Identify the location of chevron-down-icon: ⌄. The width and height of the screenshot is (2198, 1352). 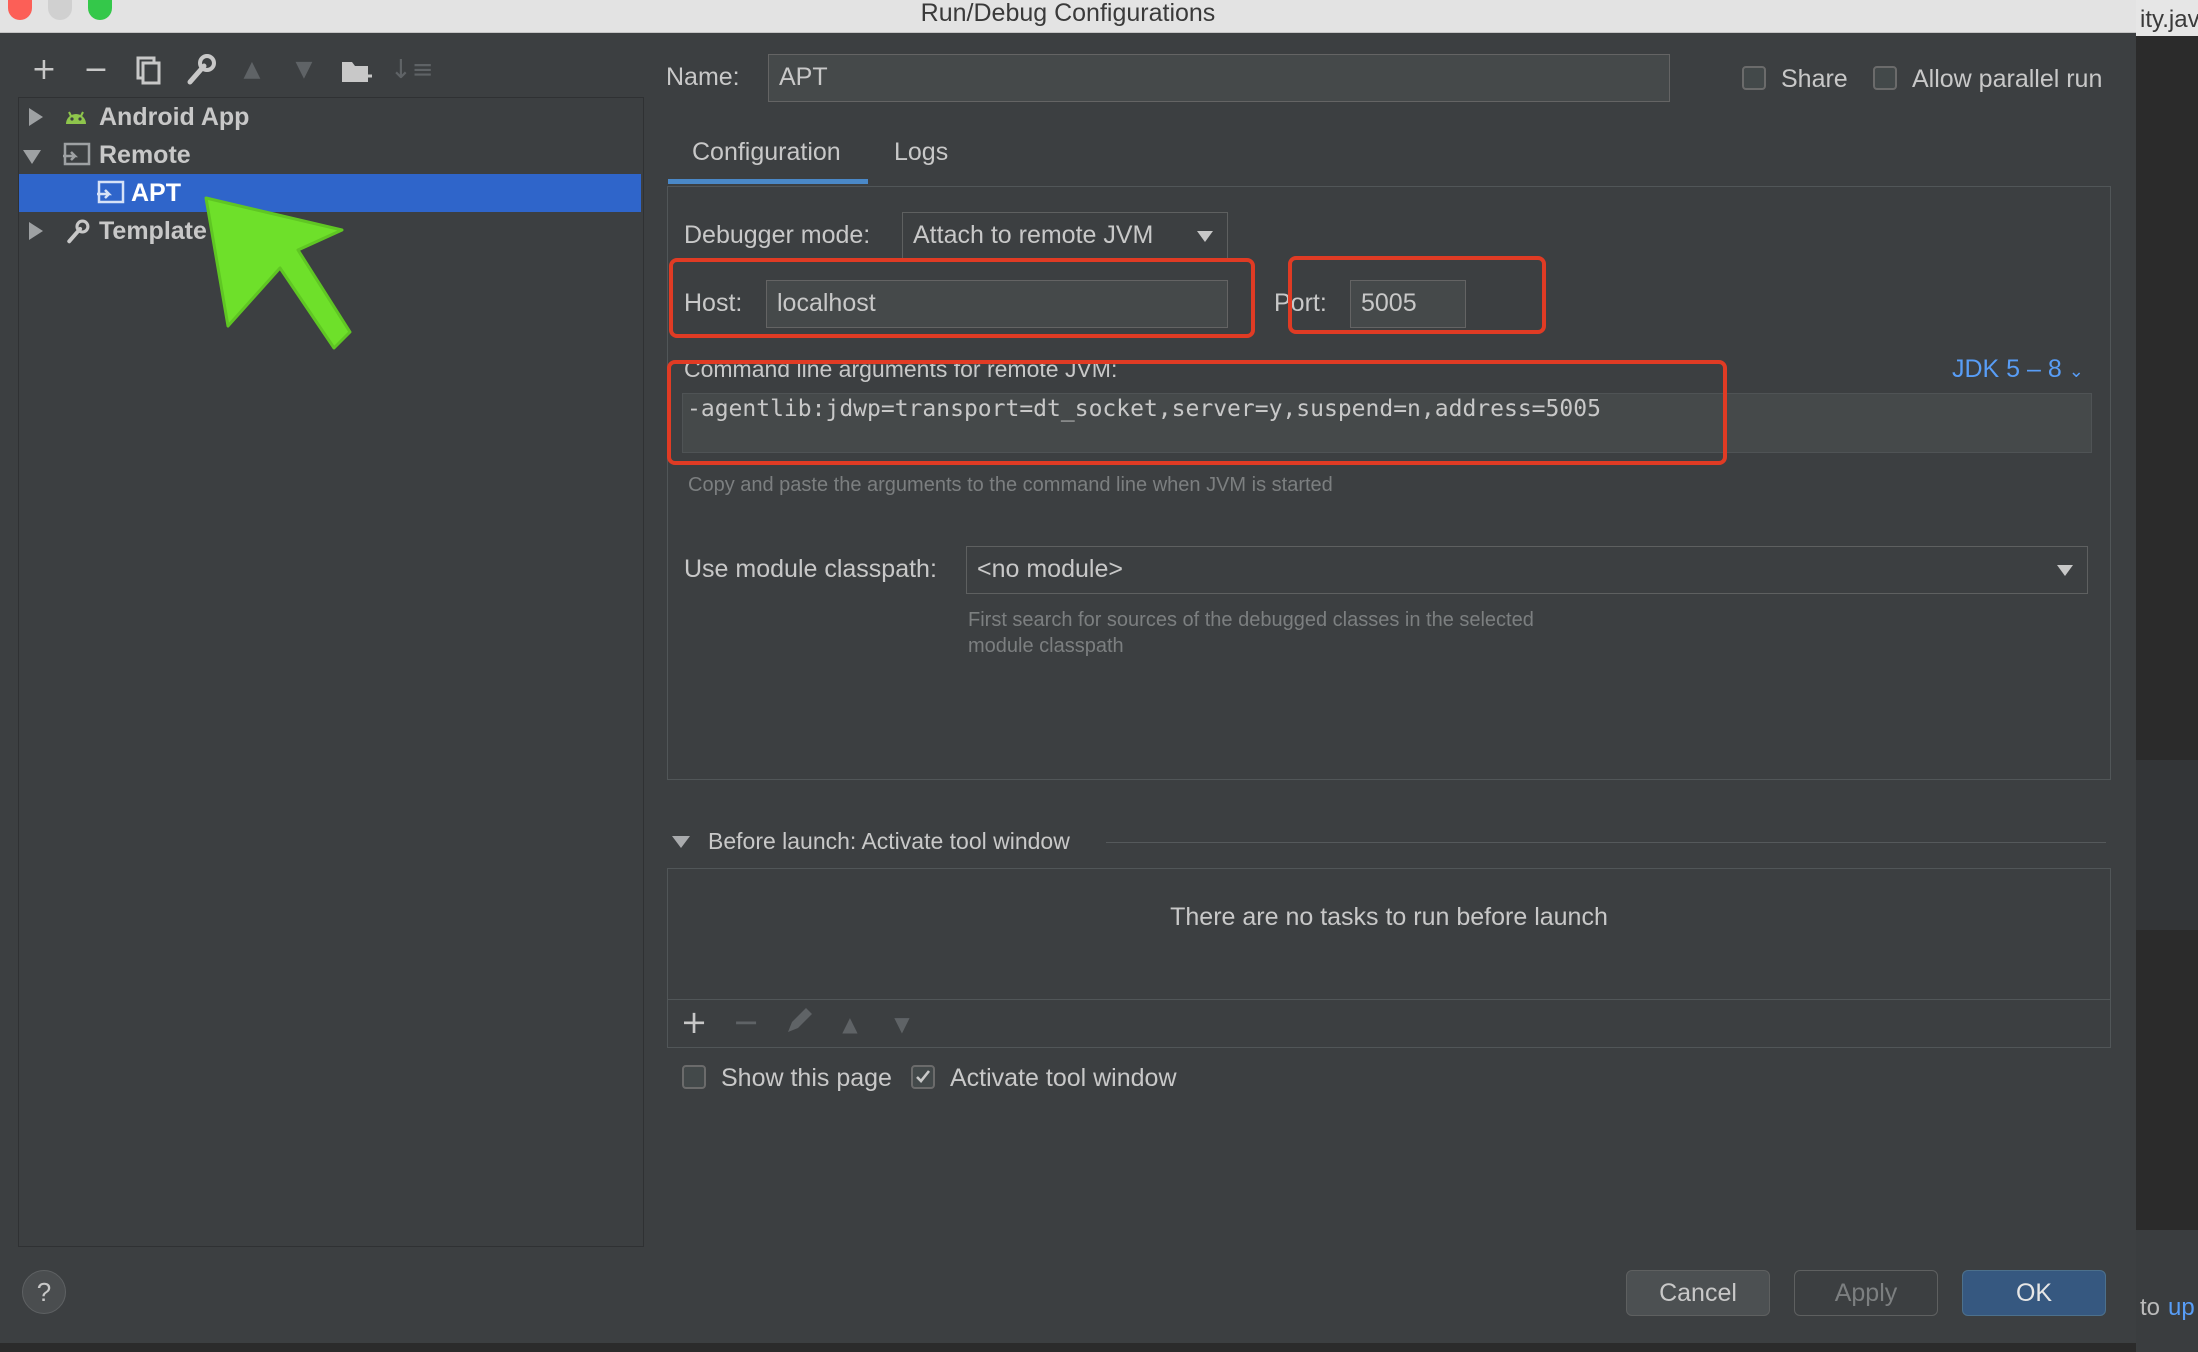
(2076, 371).